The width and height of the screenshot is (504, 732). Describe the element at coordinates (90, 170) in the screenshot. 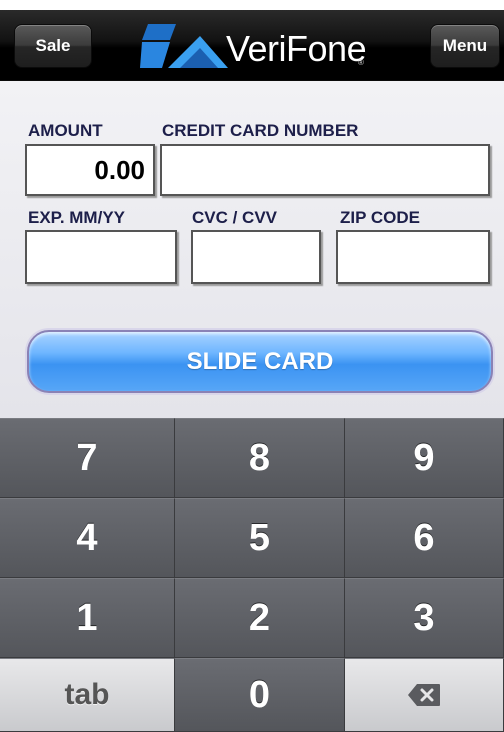

I see `amount-field: 0.00` at that location.